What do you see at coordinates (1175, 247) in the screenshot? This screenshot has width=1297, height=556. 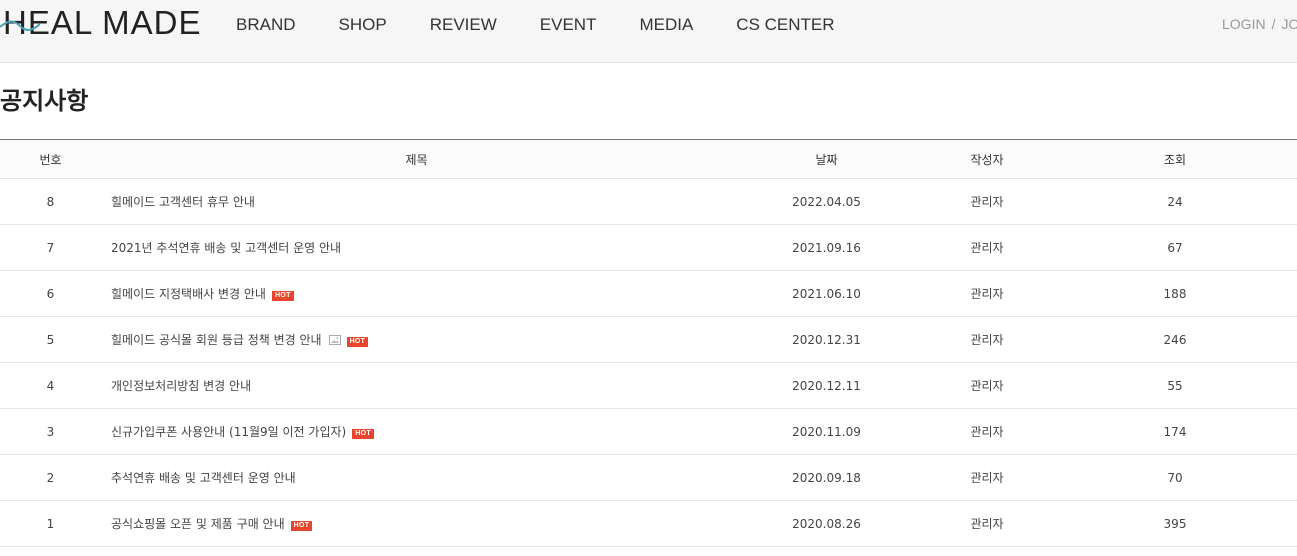 I see `post-hits: 67` at bounding box center [1175, 247].